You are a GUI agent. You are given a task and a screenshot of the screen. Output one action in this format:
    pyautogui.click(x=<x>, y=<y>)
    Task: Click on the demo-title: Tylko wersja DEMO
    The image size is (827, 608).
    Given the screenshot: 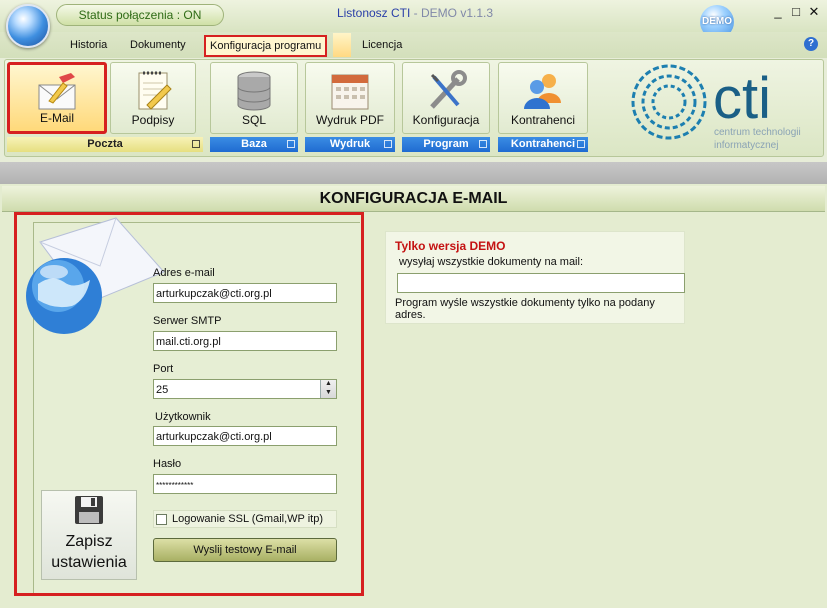 What is the action you would take?
    pyautogui.click(x=450, y=246)
    